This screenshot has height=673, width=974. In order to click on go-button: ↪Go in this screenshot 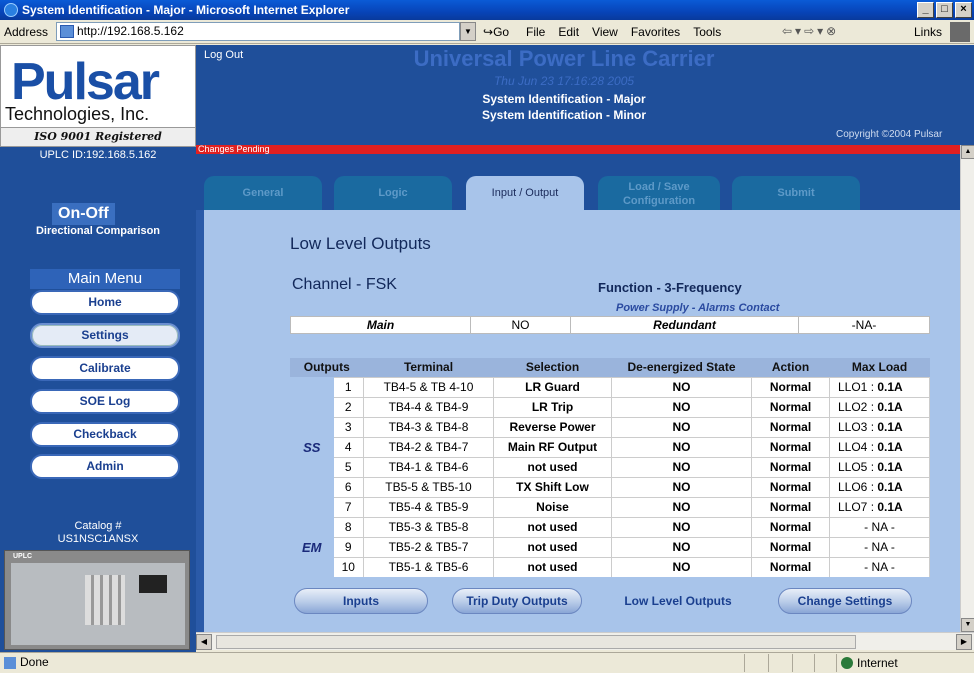, I will do `click(496, 32)`.